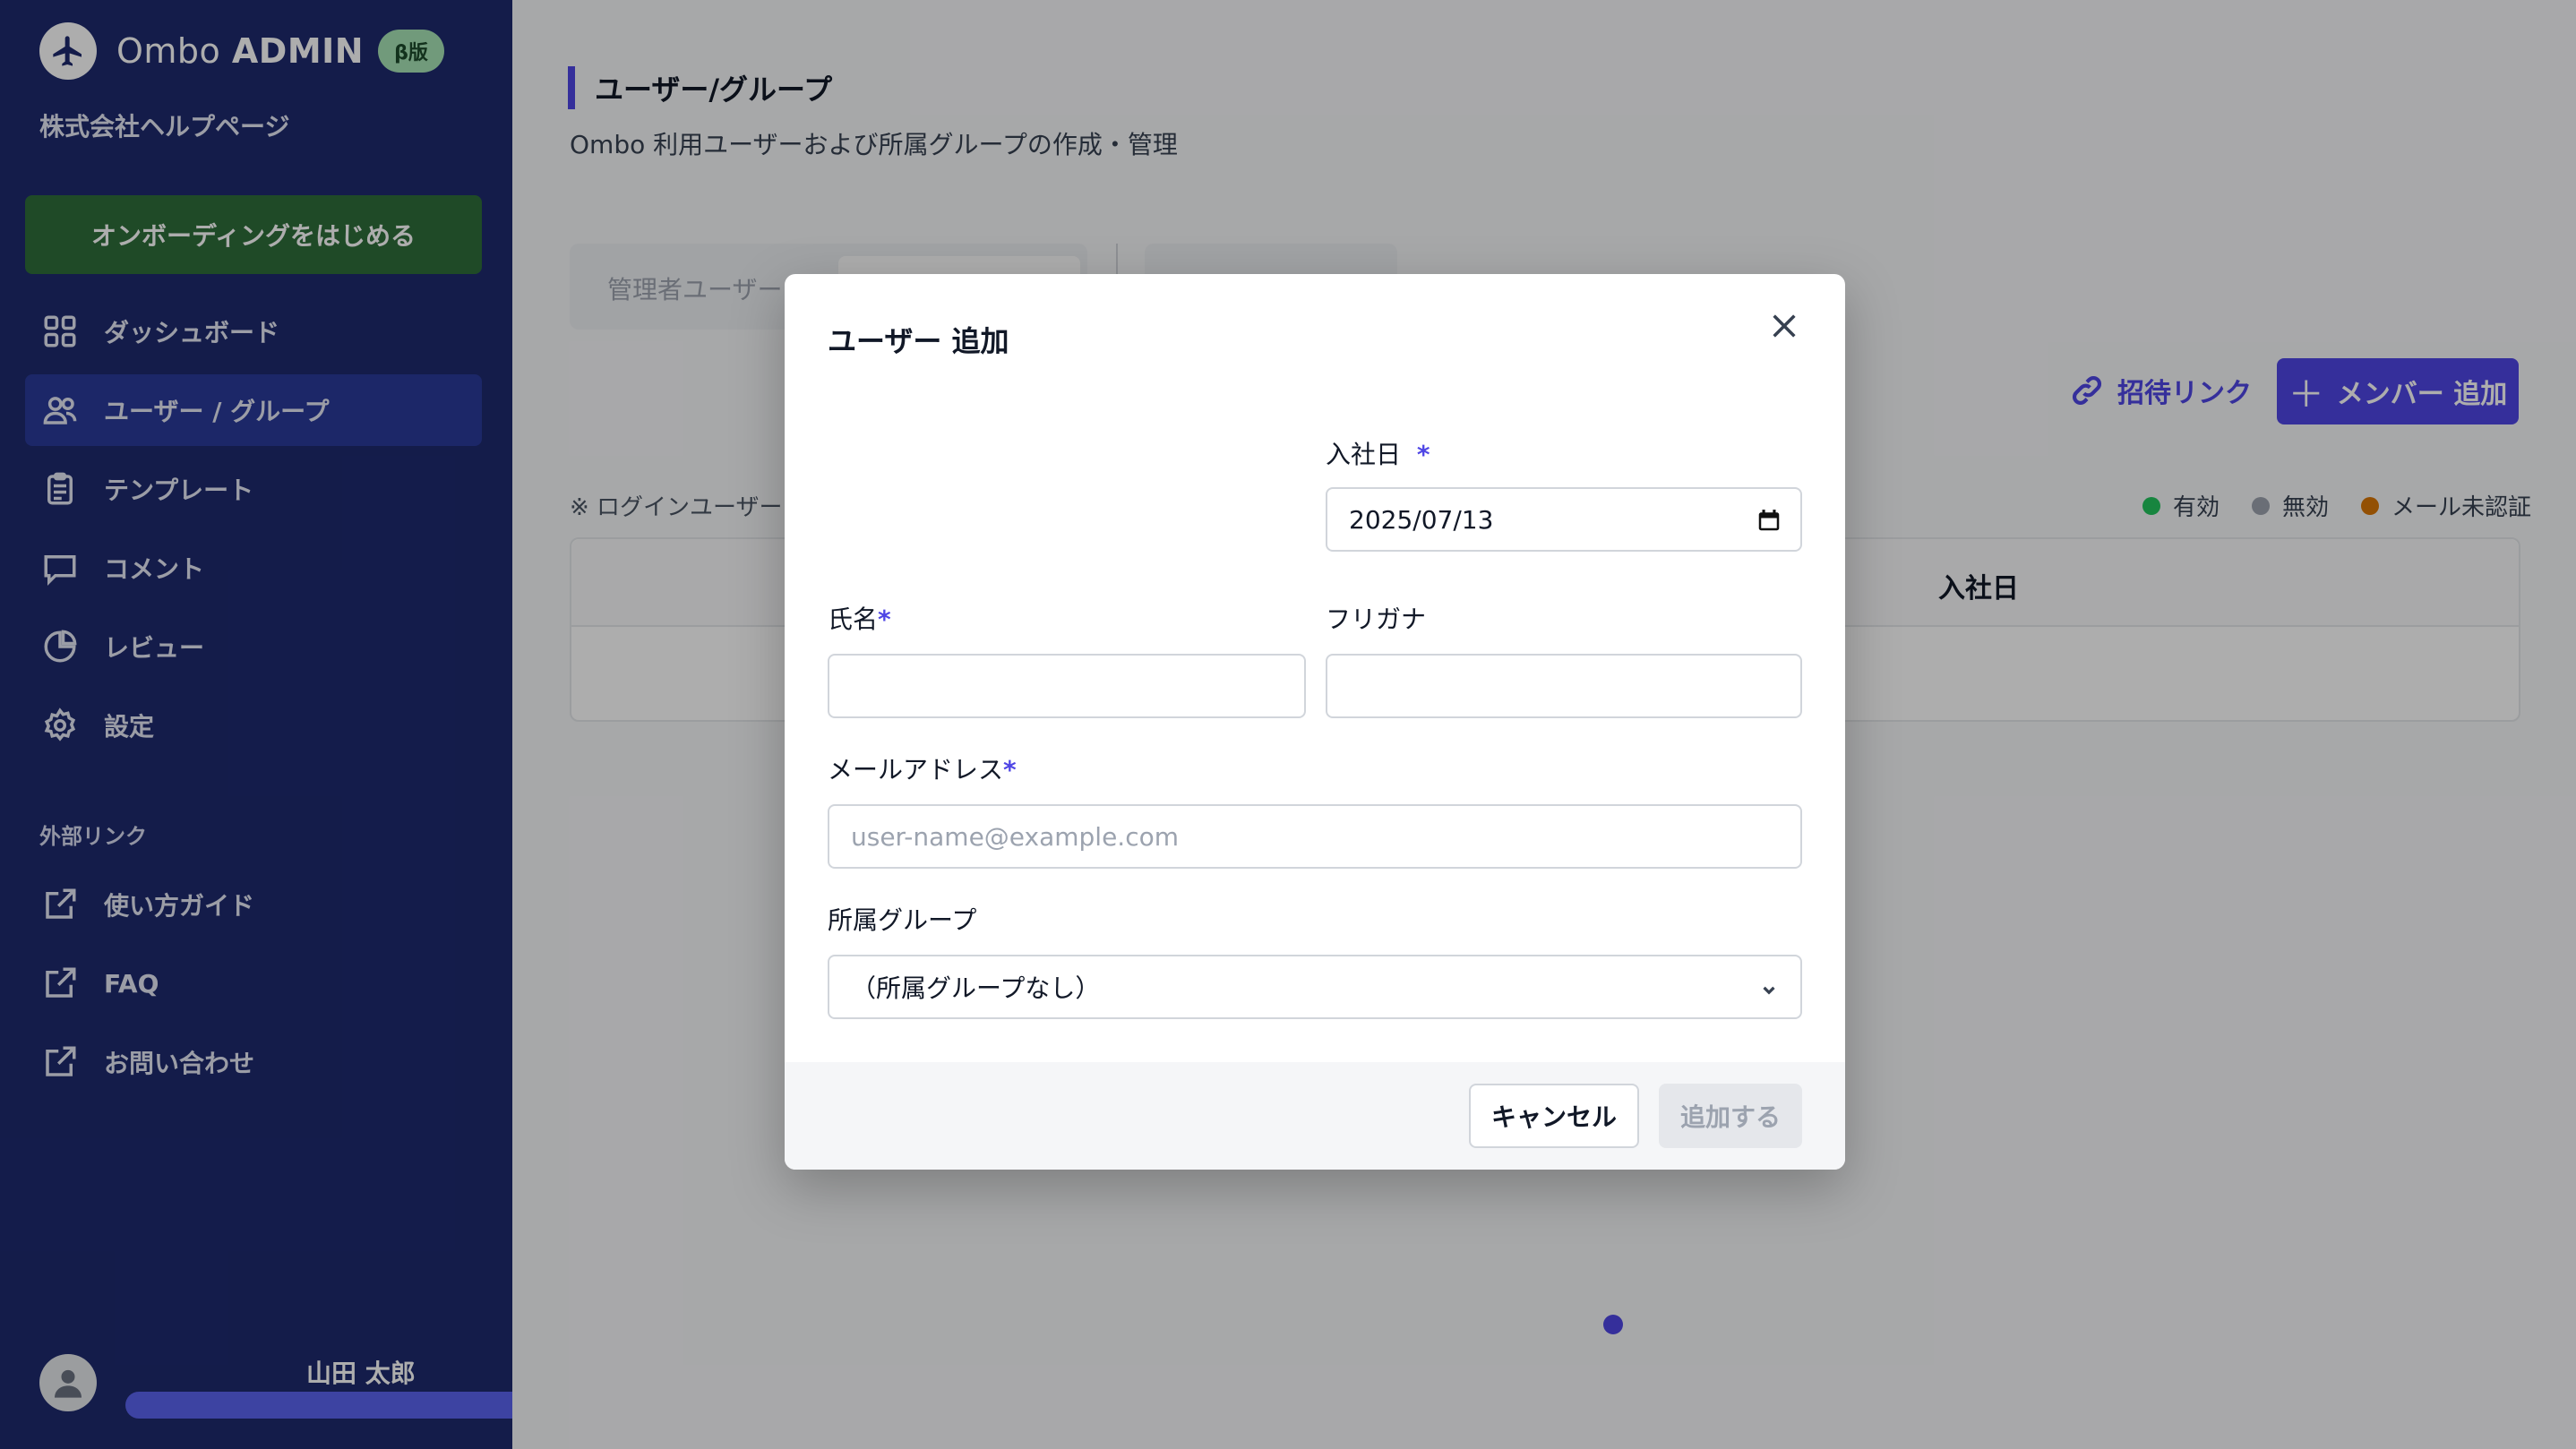 The height and width of the screenshot is (1449, 2576). I want to click on hire-date-label: 入社日 *, so click(1378, 453).